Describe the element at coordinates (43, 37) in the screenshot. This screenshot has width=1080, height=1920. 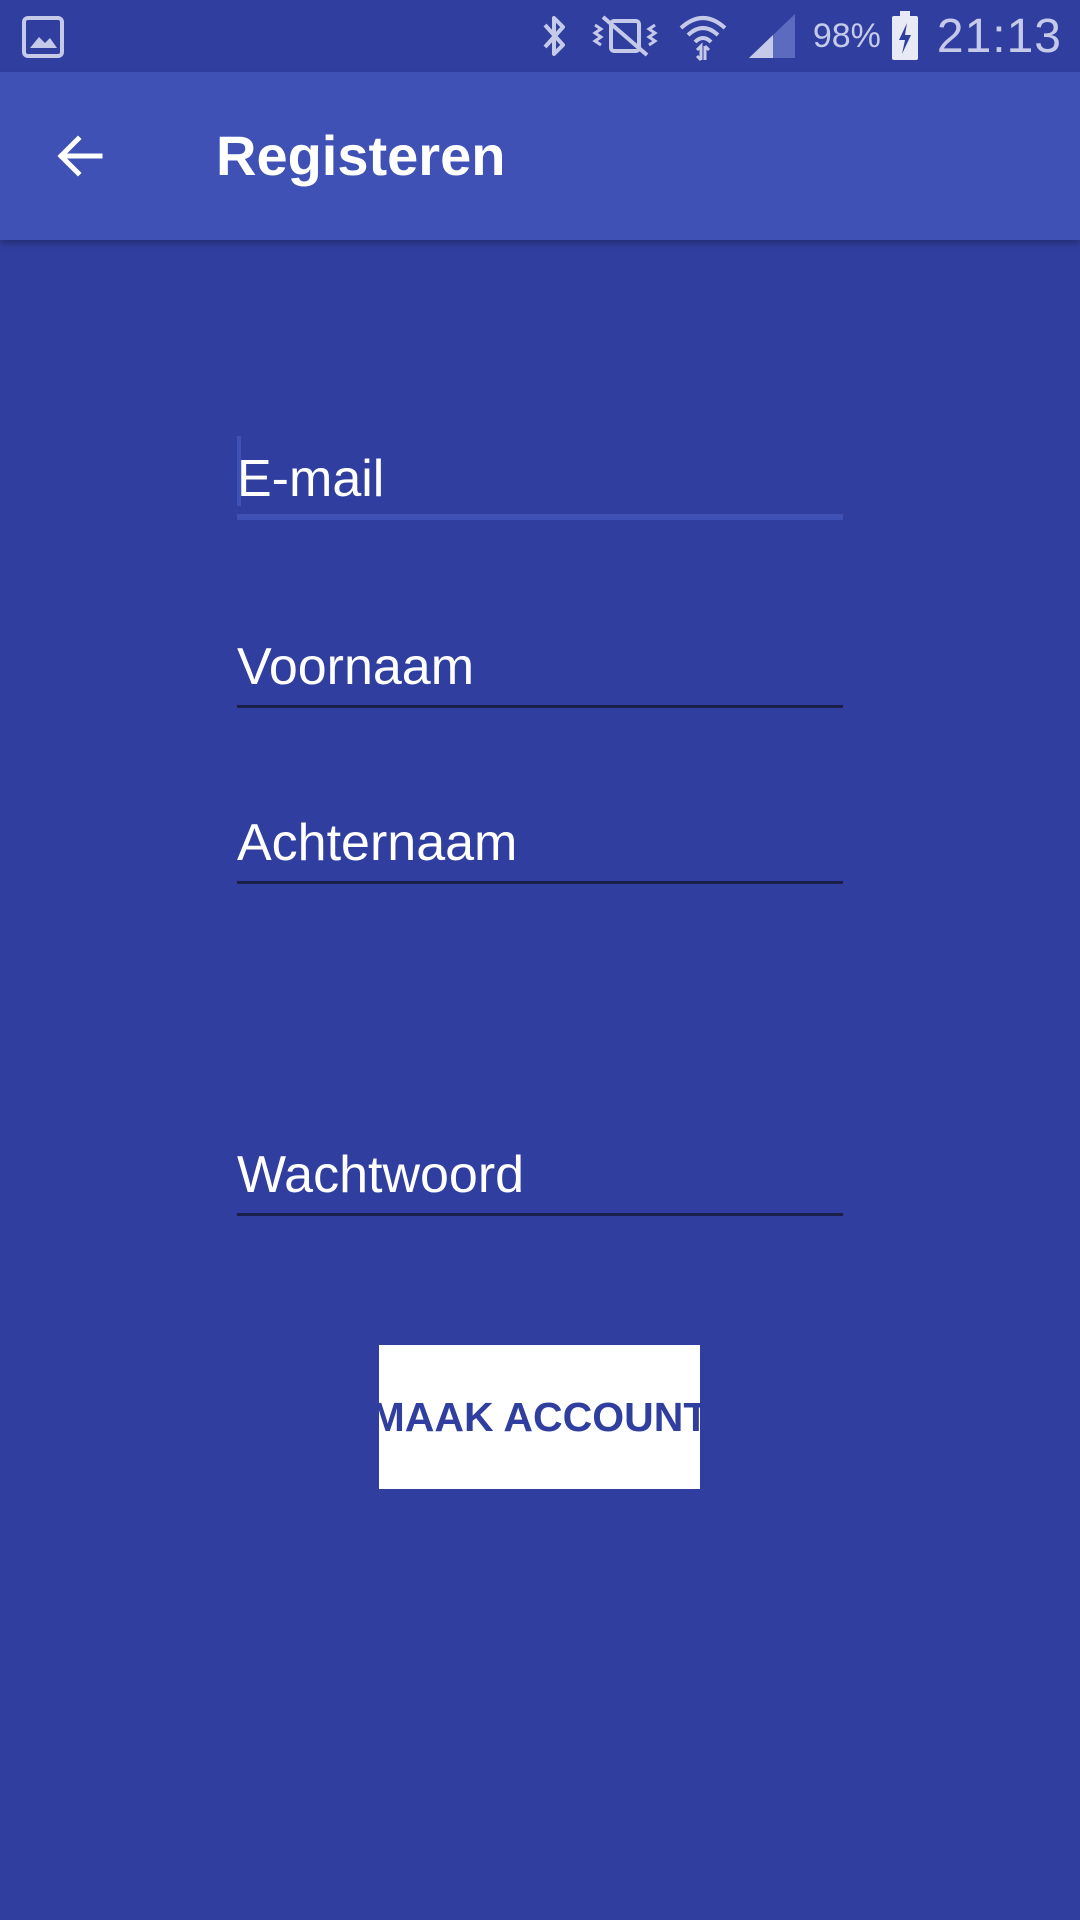
I see `gallery-icon` at that location.